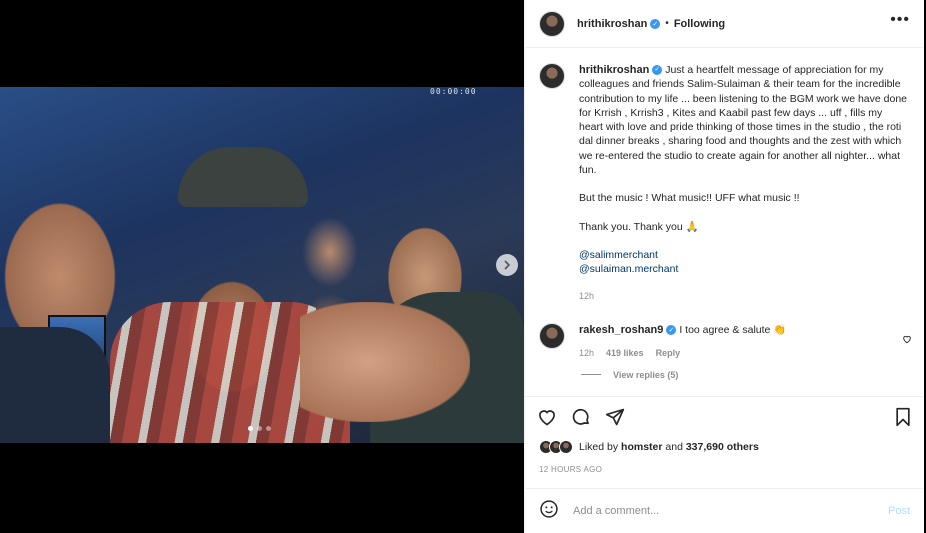 The image size is (926, 533). Describe the element at coordinates (903, 417) in the screenshot. I see `bookmark-icon` at that location.